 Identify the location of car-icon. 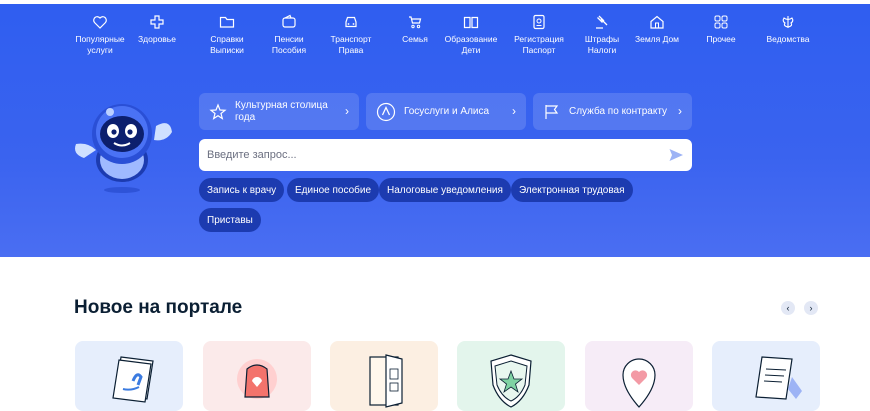
(351, 22).